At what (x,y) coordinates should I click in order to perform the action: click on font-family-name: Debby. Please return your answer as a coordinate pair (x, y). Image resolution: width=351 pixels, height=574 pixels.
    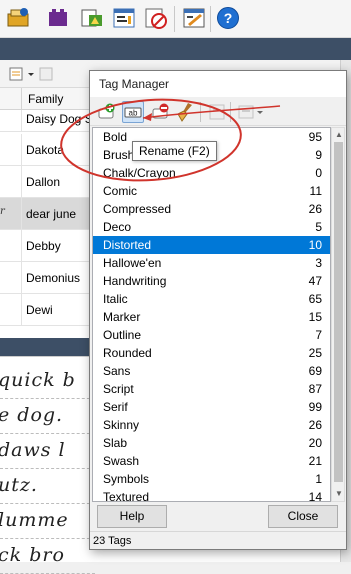
    Looking at the image, I should click on (43, 246).